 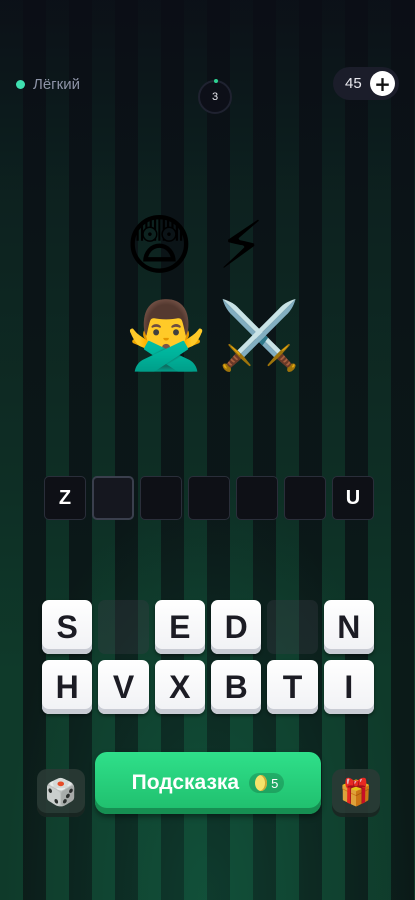 I want to click on difficulty-label: Лёгкий, so click(x=56, y=84).